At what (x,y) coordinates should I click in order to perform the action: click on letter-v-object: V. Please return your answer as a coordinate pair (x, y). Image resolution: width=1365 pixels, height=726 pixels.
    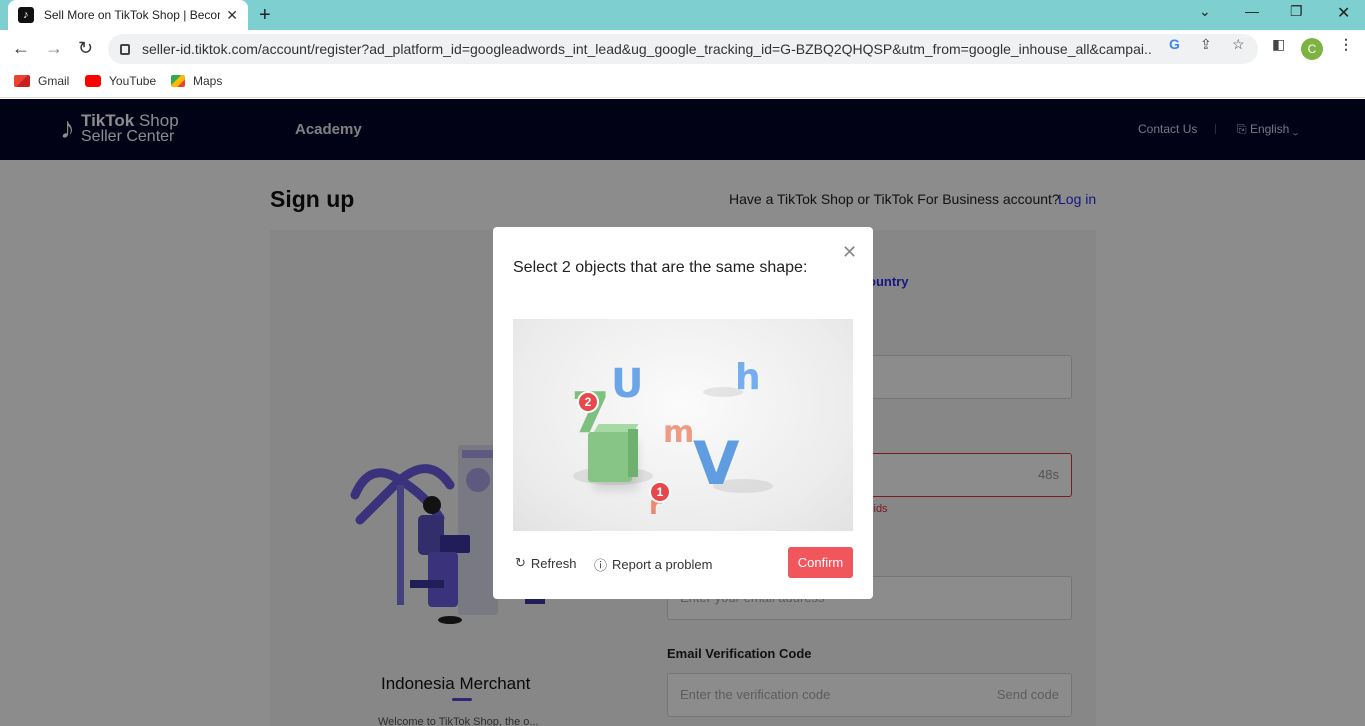
    Looking at the image, I should click on (716, 464).